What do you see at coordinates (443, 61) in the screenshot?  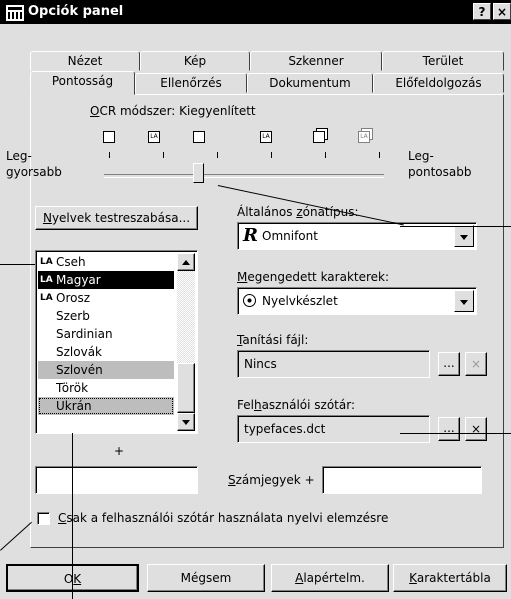 I see `tab-terulet: Terület` at bounding box center [443, 61].